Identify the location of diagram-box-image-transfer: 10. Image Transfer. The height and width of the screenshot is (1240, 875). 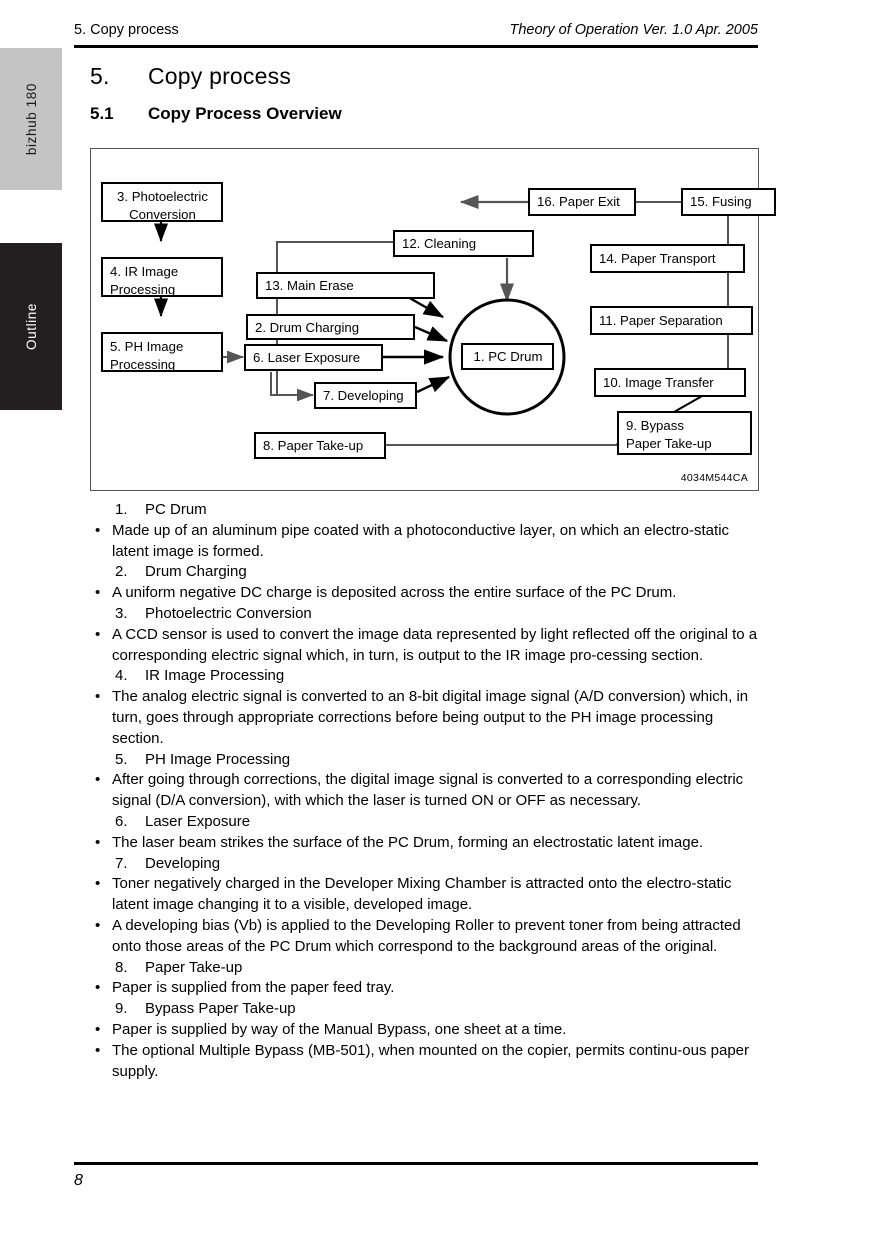
(670, 382).